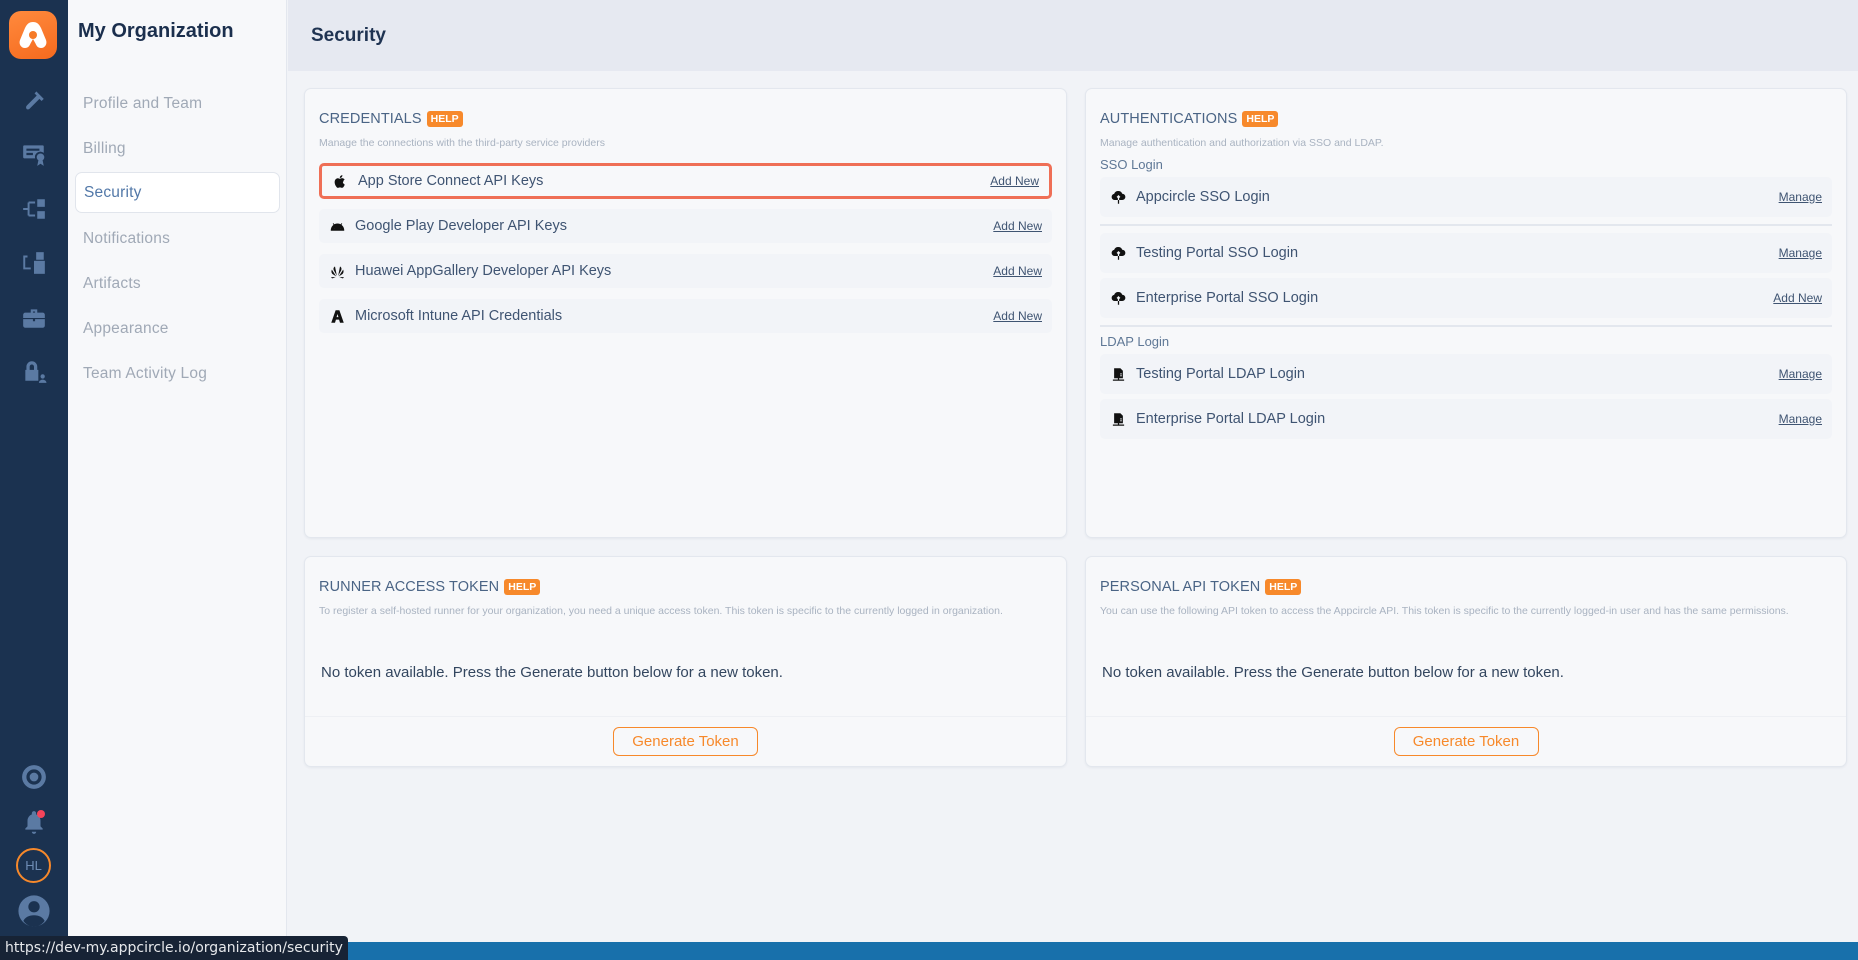 This screenshot has height=960, width=1858. What do you see at coordinates (41, 814) in the screenshot?
I see `notification-badge` at bounding box center [41, 814].